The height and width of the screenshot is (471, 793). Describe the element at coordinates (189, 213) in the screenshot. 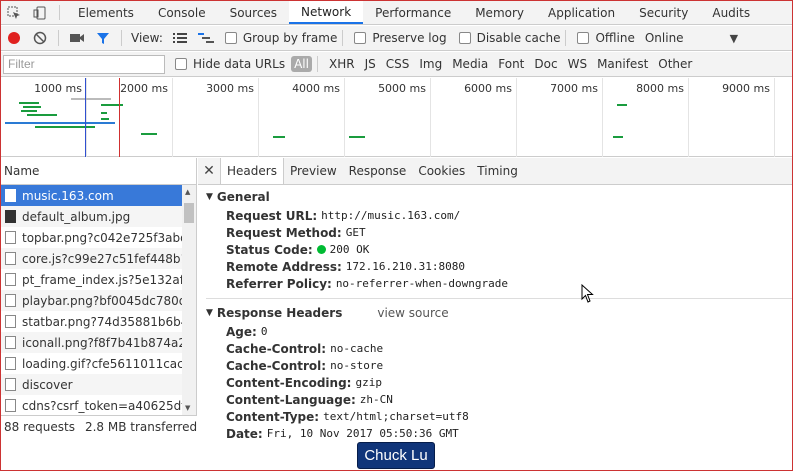

I see `scroll-thumb` at that location.